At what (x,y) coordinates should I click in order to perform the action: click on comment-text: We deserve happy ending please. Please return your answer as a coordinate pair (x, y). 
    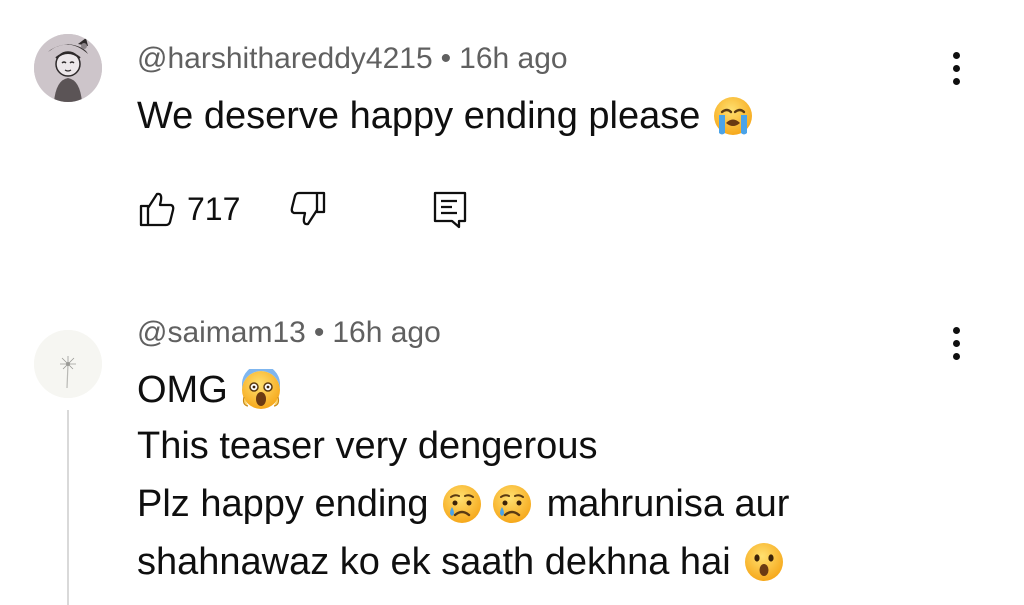
    Looking at the image, I should click on (445, 116).